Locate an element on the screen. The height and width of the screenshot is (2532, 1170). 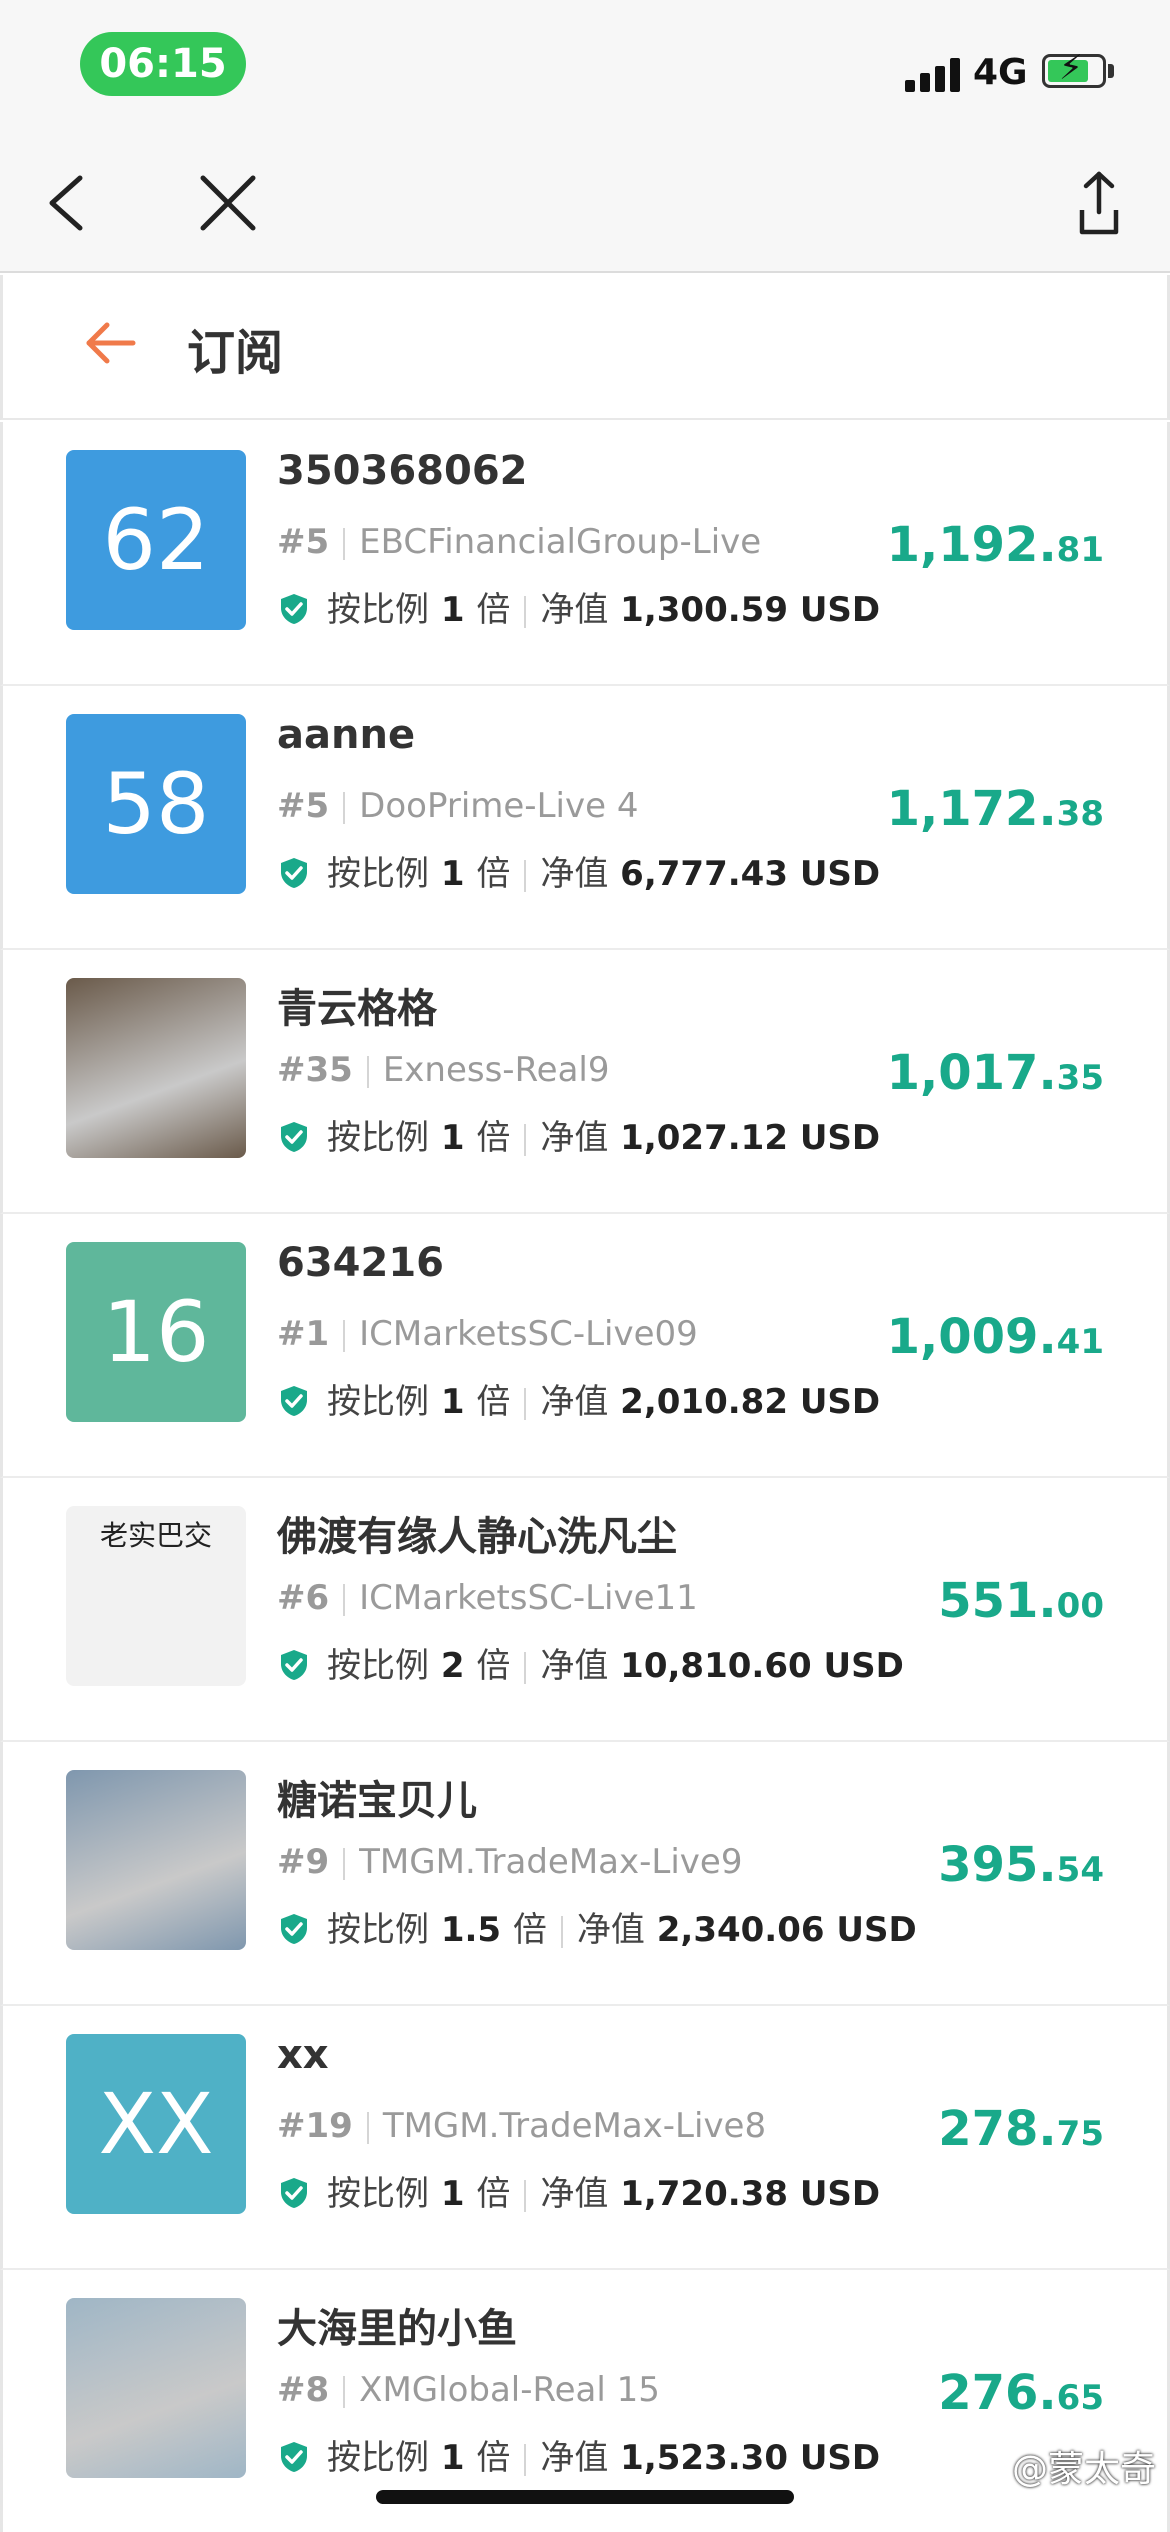
profit-value: 1,017.35 is located at coordinates (995, 1073).